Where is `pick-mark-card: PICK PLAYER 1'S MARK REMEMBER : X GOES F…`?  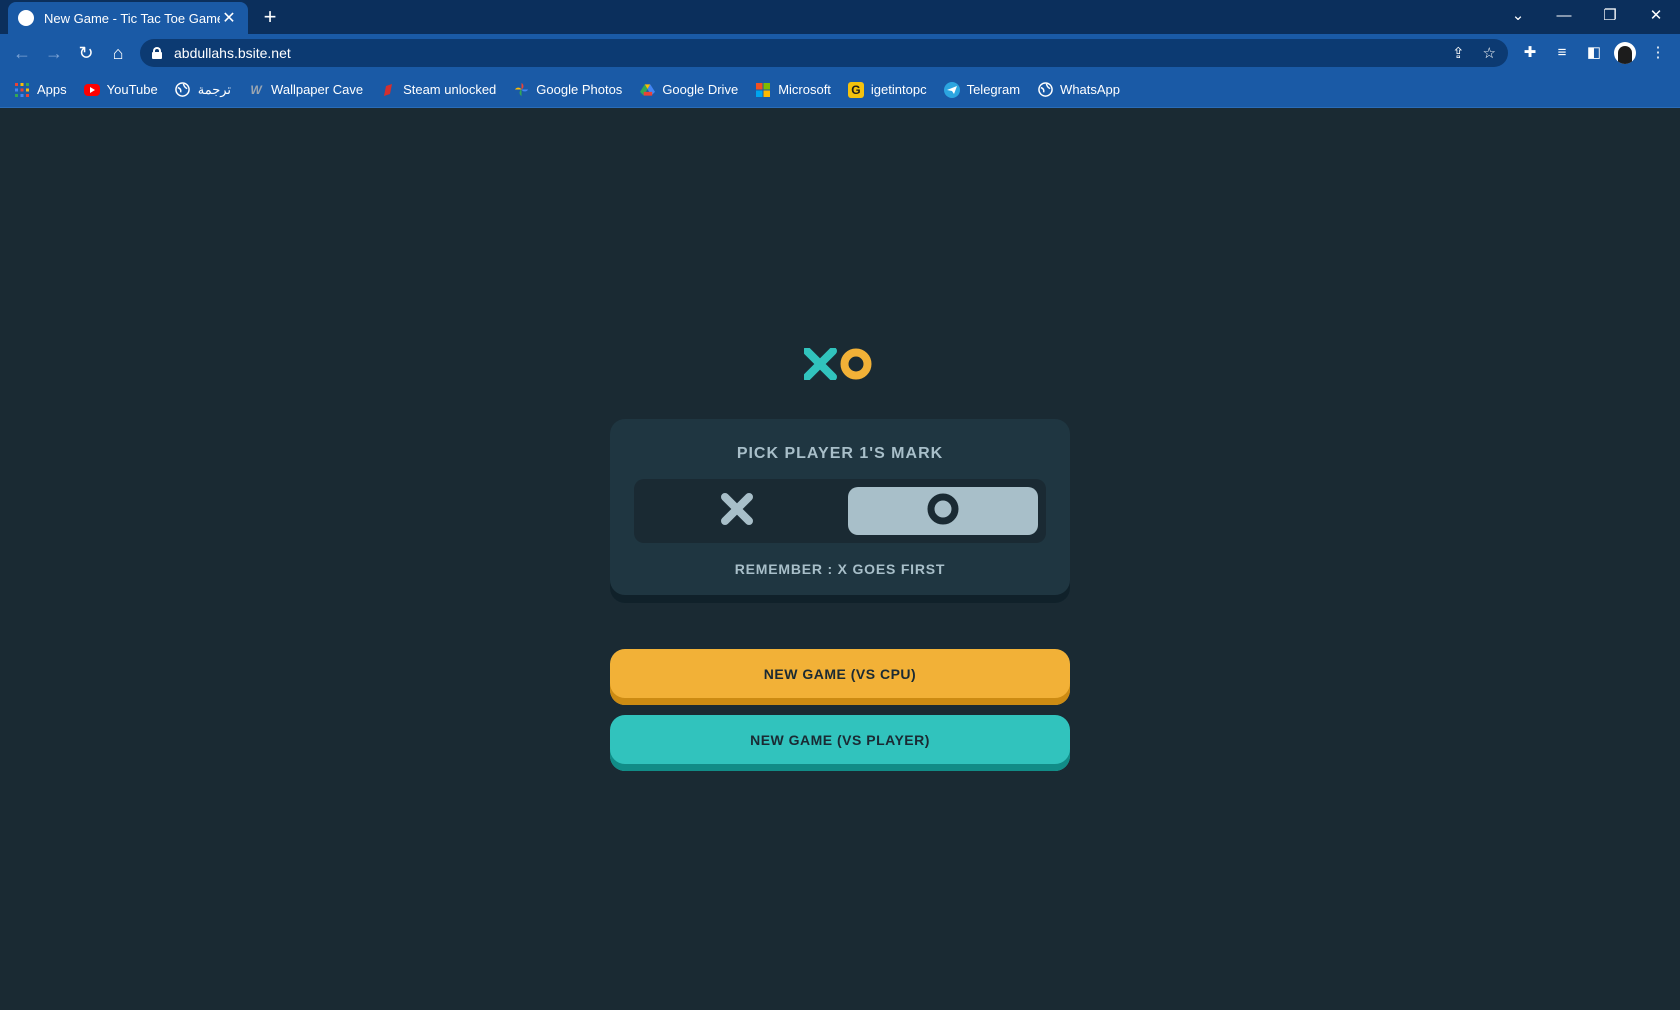
pick-mark-card: PICK PLAYER 1'S MARK REMEMBER : X GOES F… is located at coordinates (840, 511).